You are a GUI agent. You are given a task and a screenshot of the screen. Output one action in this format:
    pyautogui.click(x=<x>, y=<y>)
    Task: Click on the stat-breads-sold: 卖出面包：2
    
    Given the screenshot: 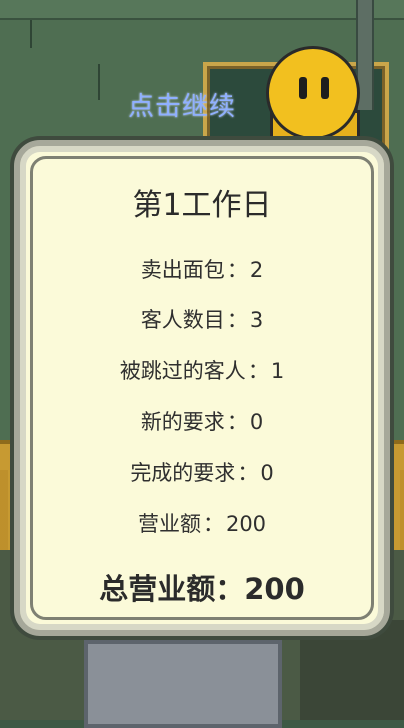 What is the action you would take?
    pyautogui.click(x=202, y=269)
    